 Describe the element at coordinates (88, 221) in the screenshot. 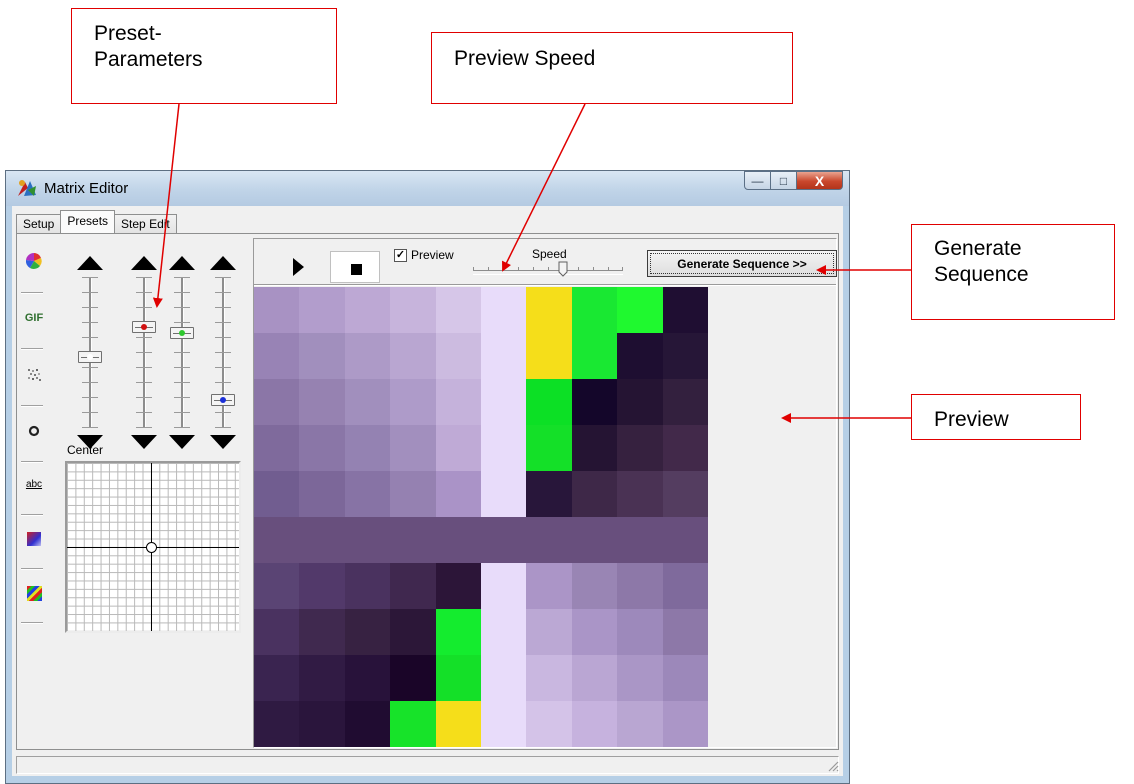

I see `tab-presets: Presets` at that location.